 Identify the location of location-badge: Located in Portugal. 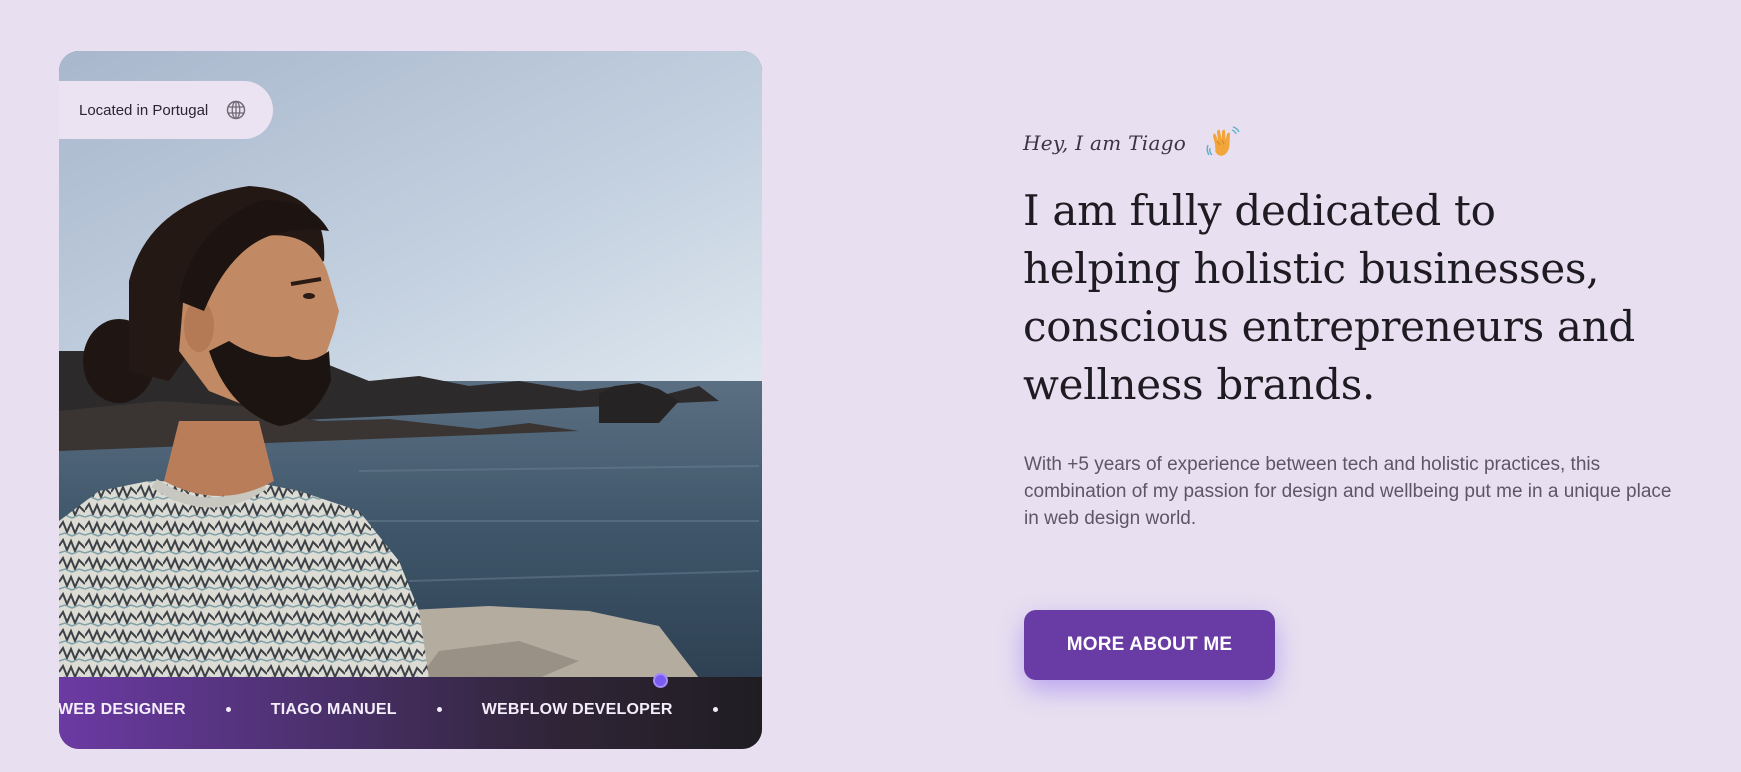
(166, 110).